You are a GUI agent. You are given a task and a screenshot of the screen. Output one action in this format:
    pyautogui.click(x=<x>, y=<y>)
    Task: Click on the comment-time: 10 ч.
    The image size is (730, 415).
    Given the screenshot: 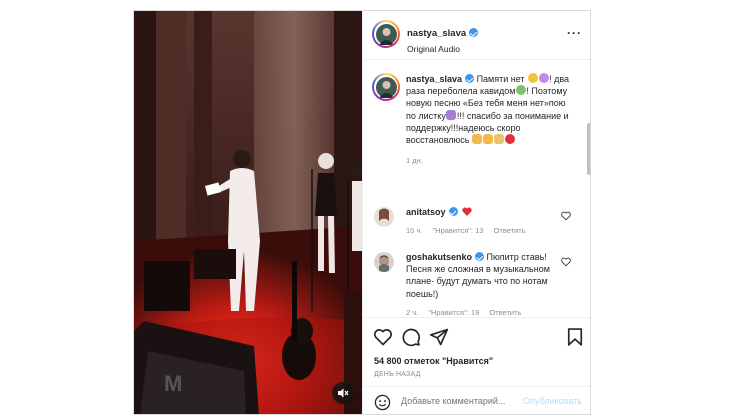 What is the action you would take?
    pyautogui.click(x=414, y=230)
    